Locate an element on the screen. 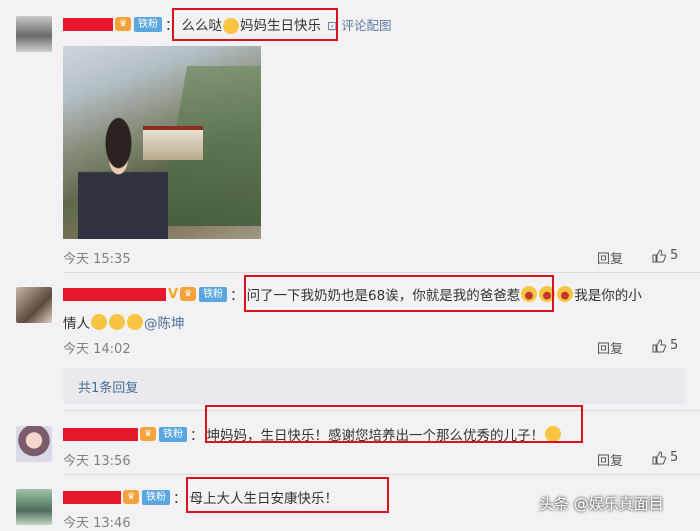  comment-time: 今天 15:35 is located at coordinates (97, 259).